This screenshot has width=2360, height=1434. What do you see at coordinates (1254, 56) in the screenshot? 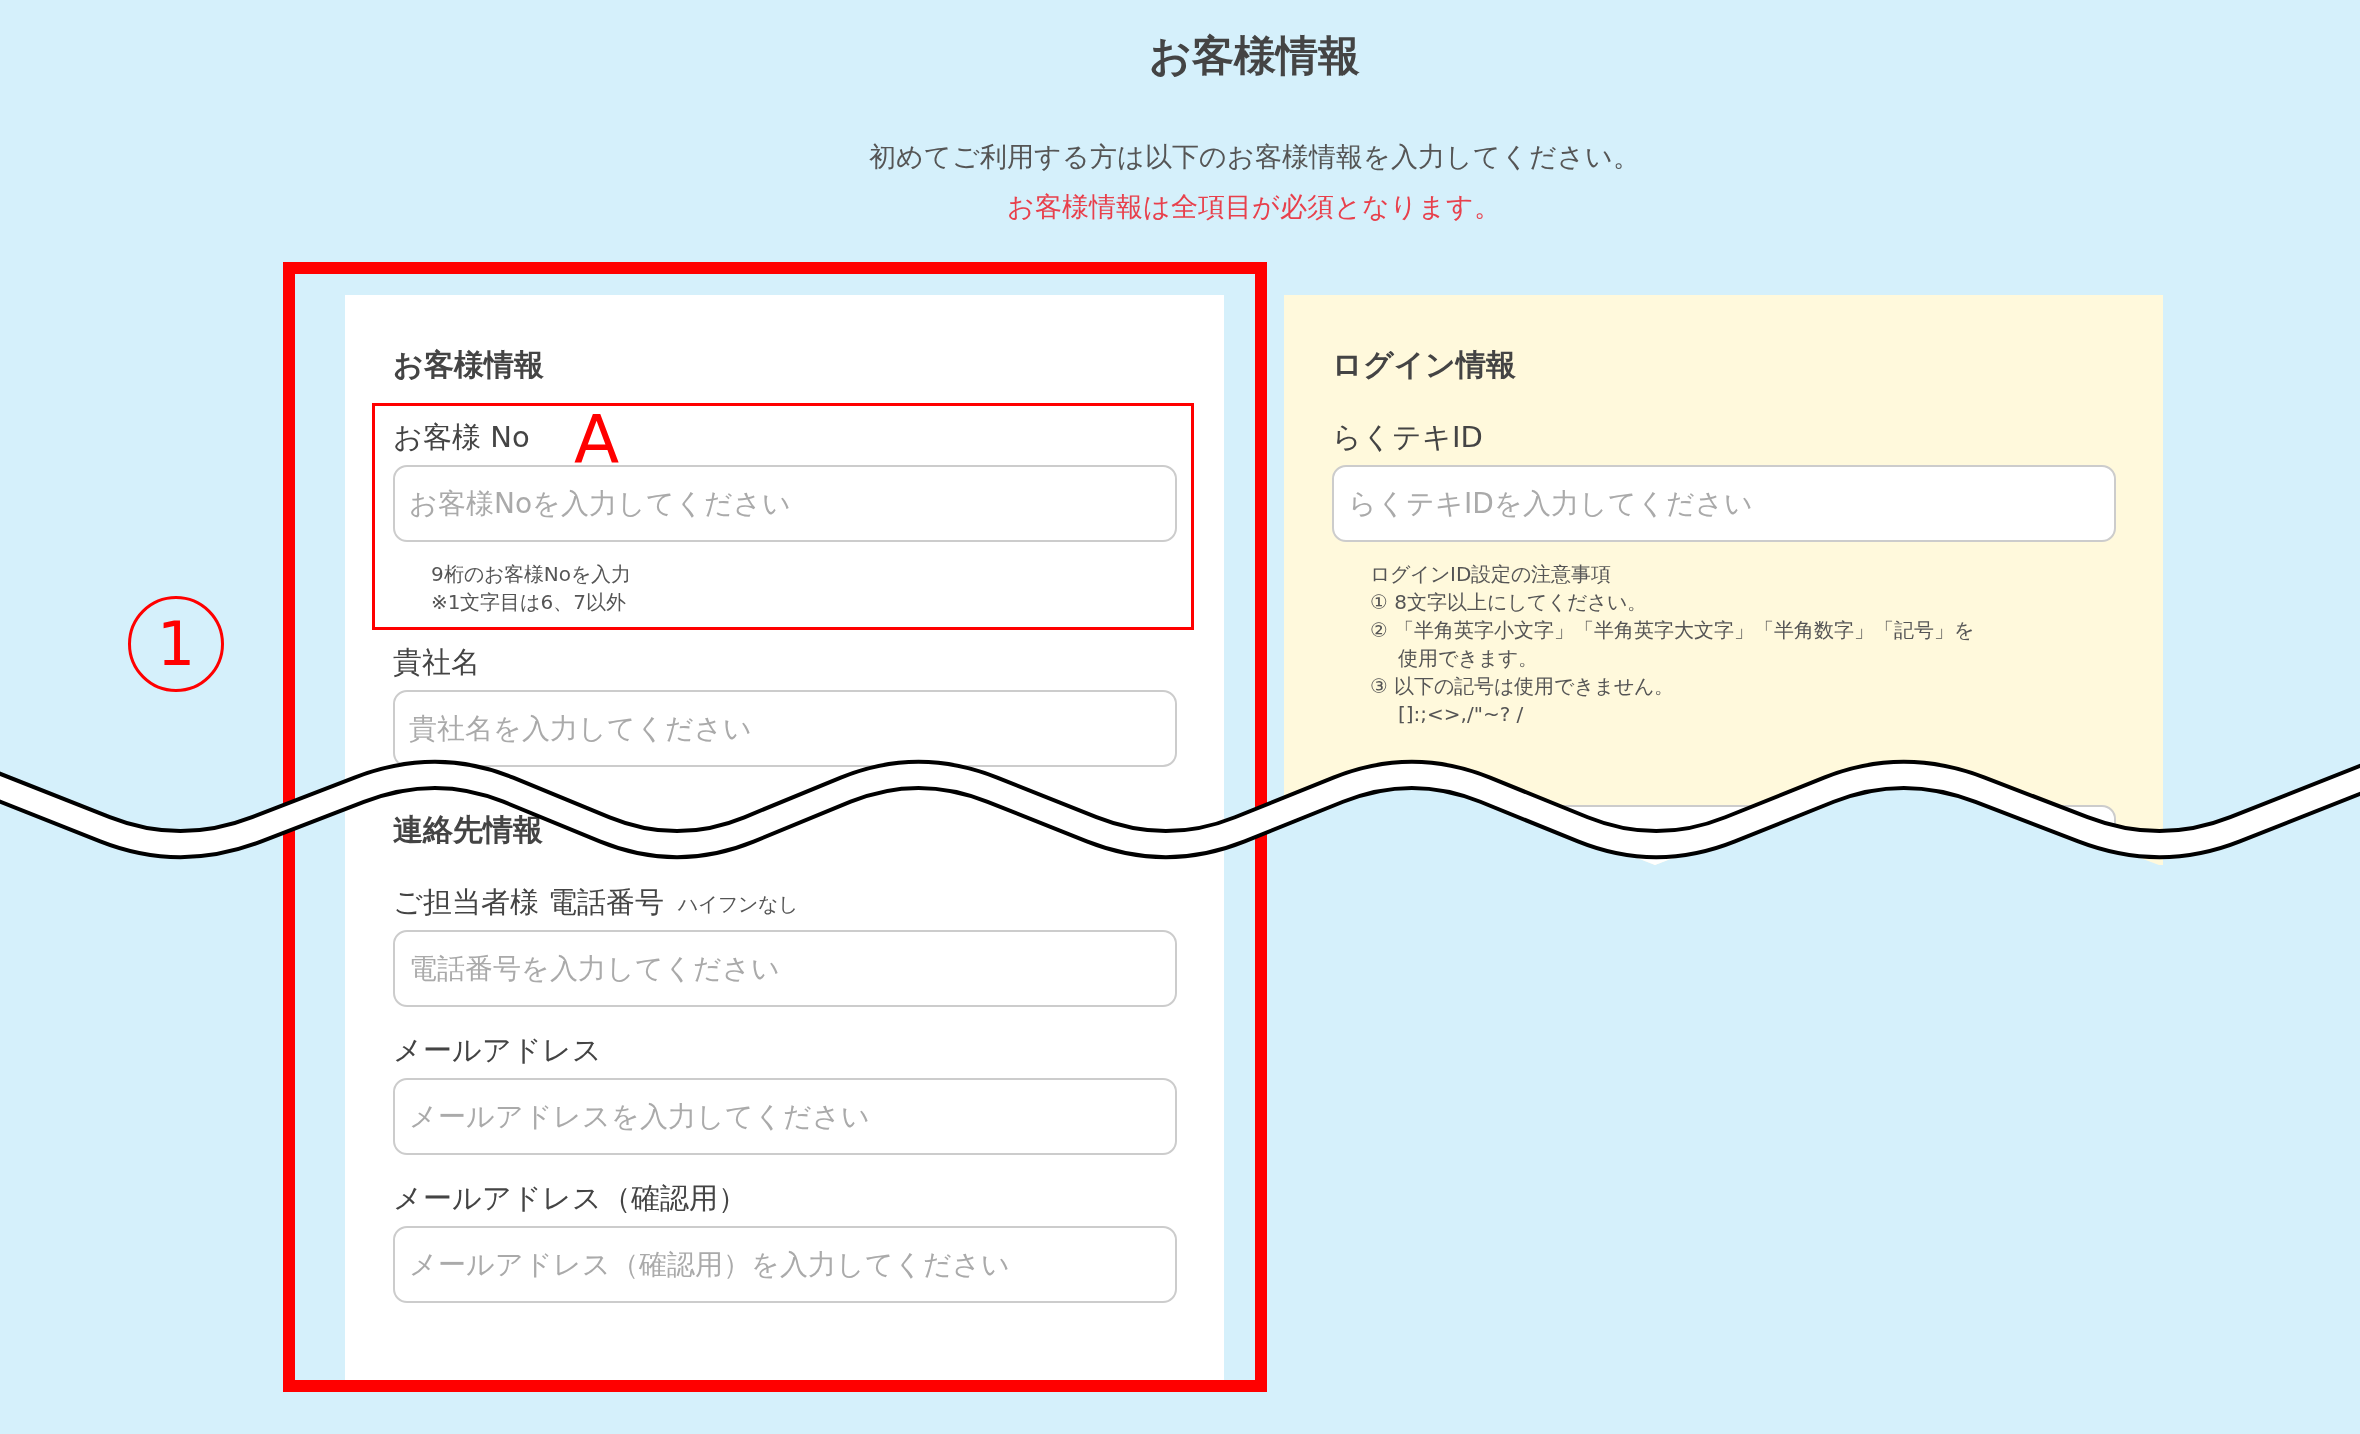
I see `page-title: お客様情報` at bounding box center [1254, 56].